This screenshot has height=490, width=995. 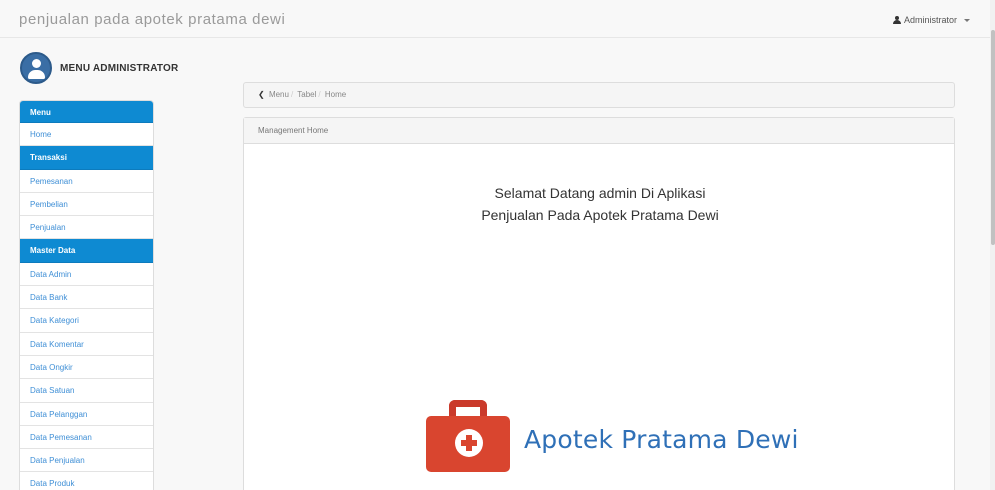 I want to click on sidebar-item-data-admin: Data Admin, so click(x=86, y=275).